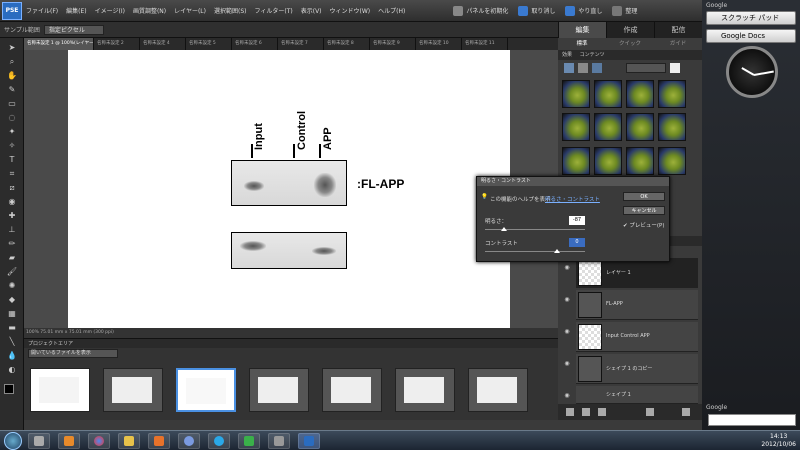 This screenshot has width=800, height=450. What do you see at coordinates (12, 187) in the screenshot?
I see `straighten-tool-icon: ⧄` at bounding box center [12, 187].